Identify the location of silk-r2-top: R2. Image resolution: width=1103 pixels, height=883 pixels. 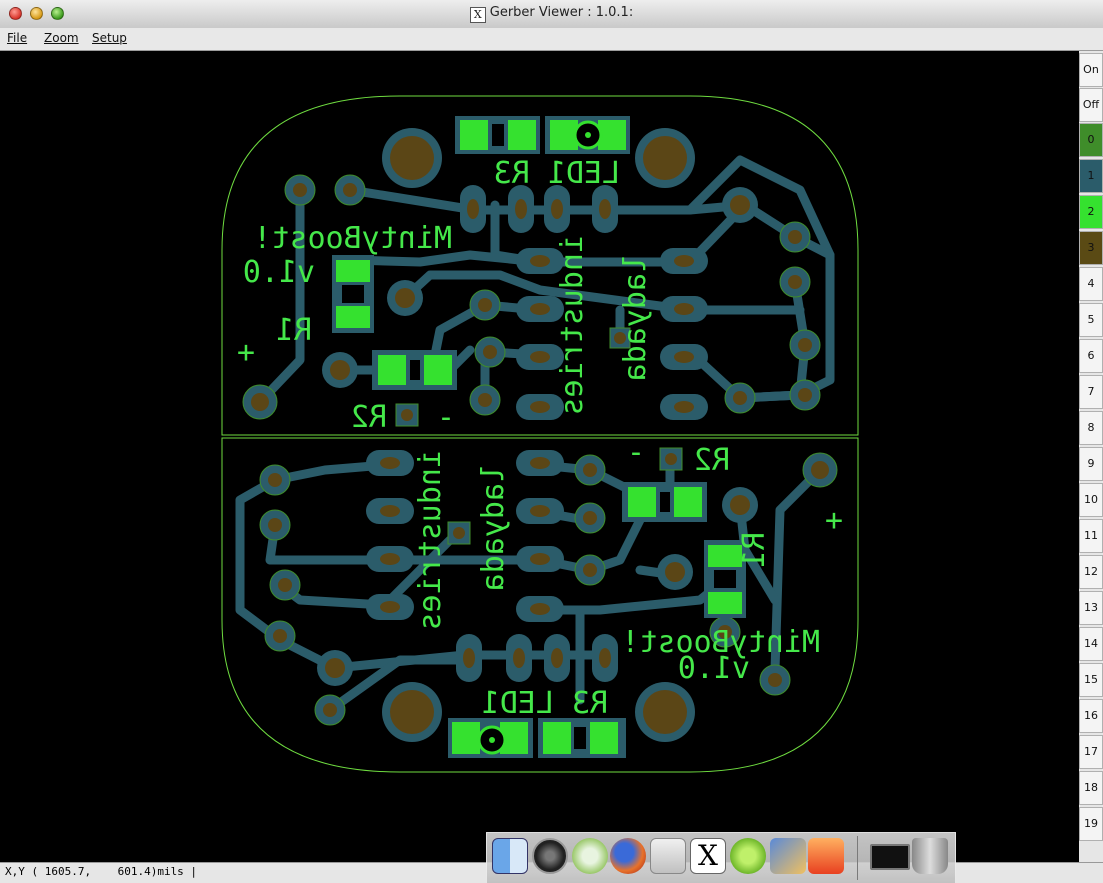
(369, 417).